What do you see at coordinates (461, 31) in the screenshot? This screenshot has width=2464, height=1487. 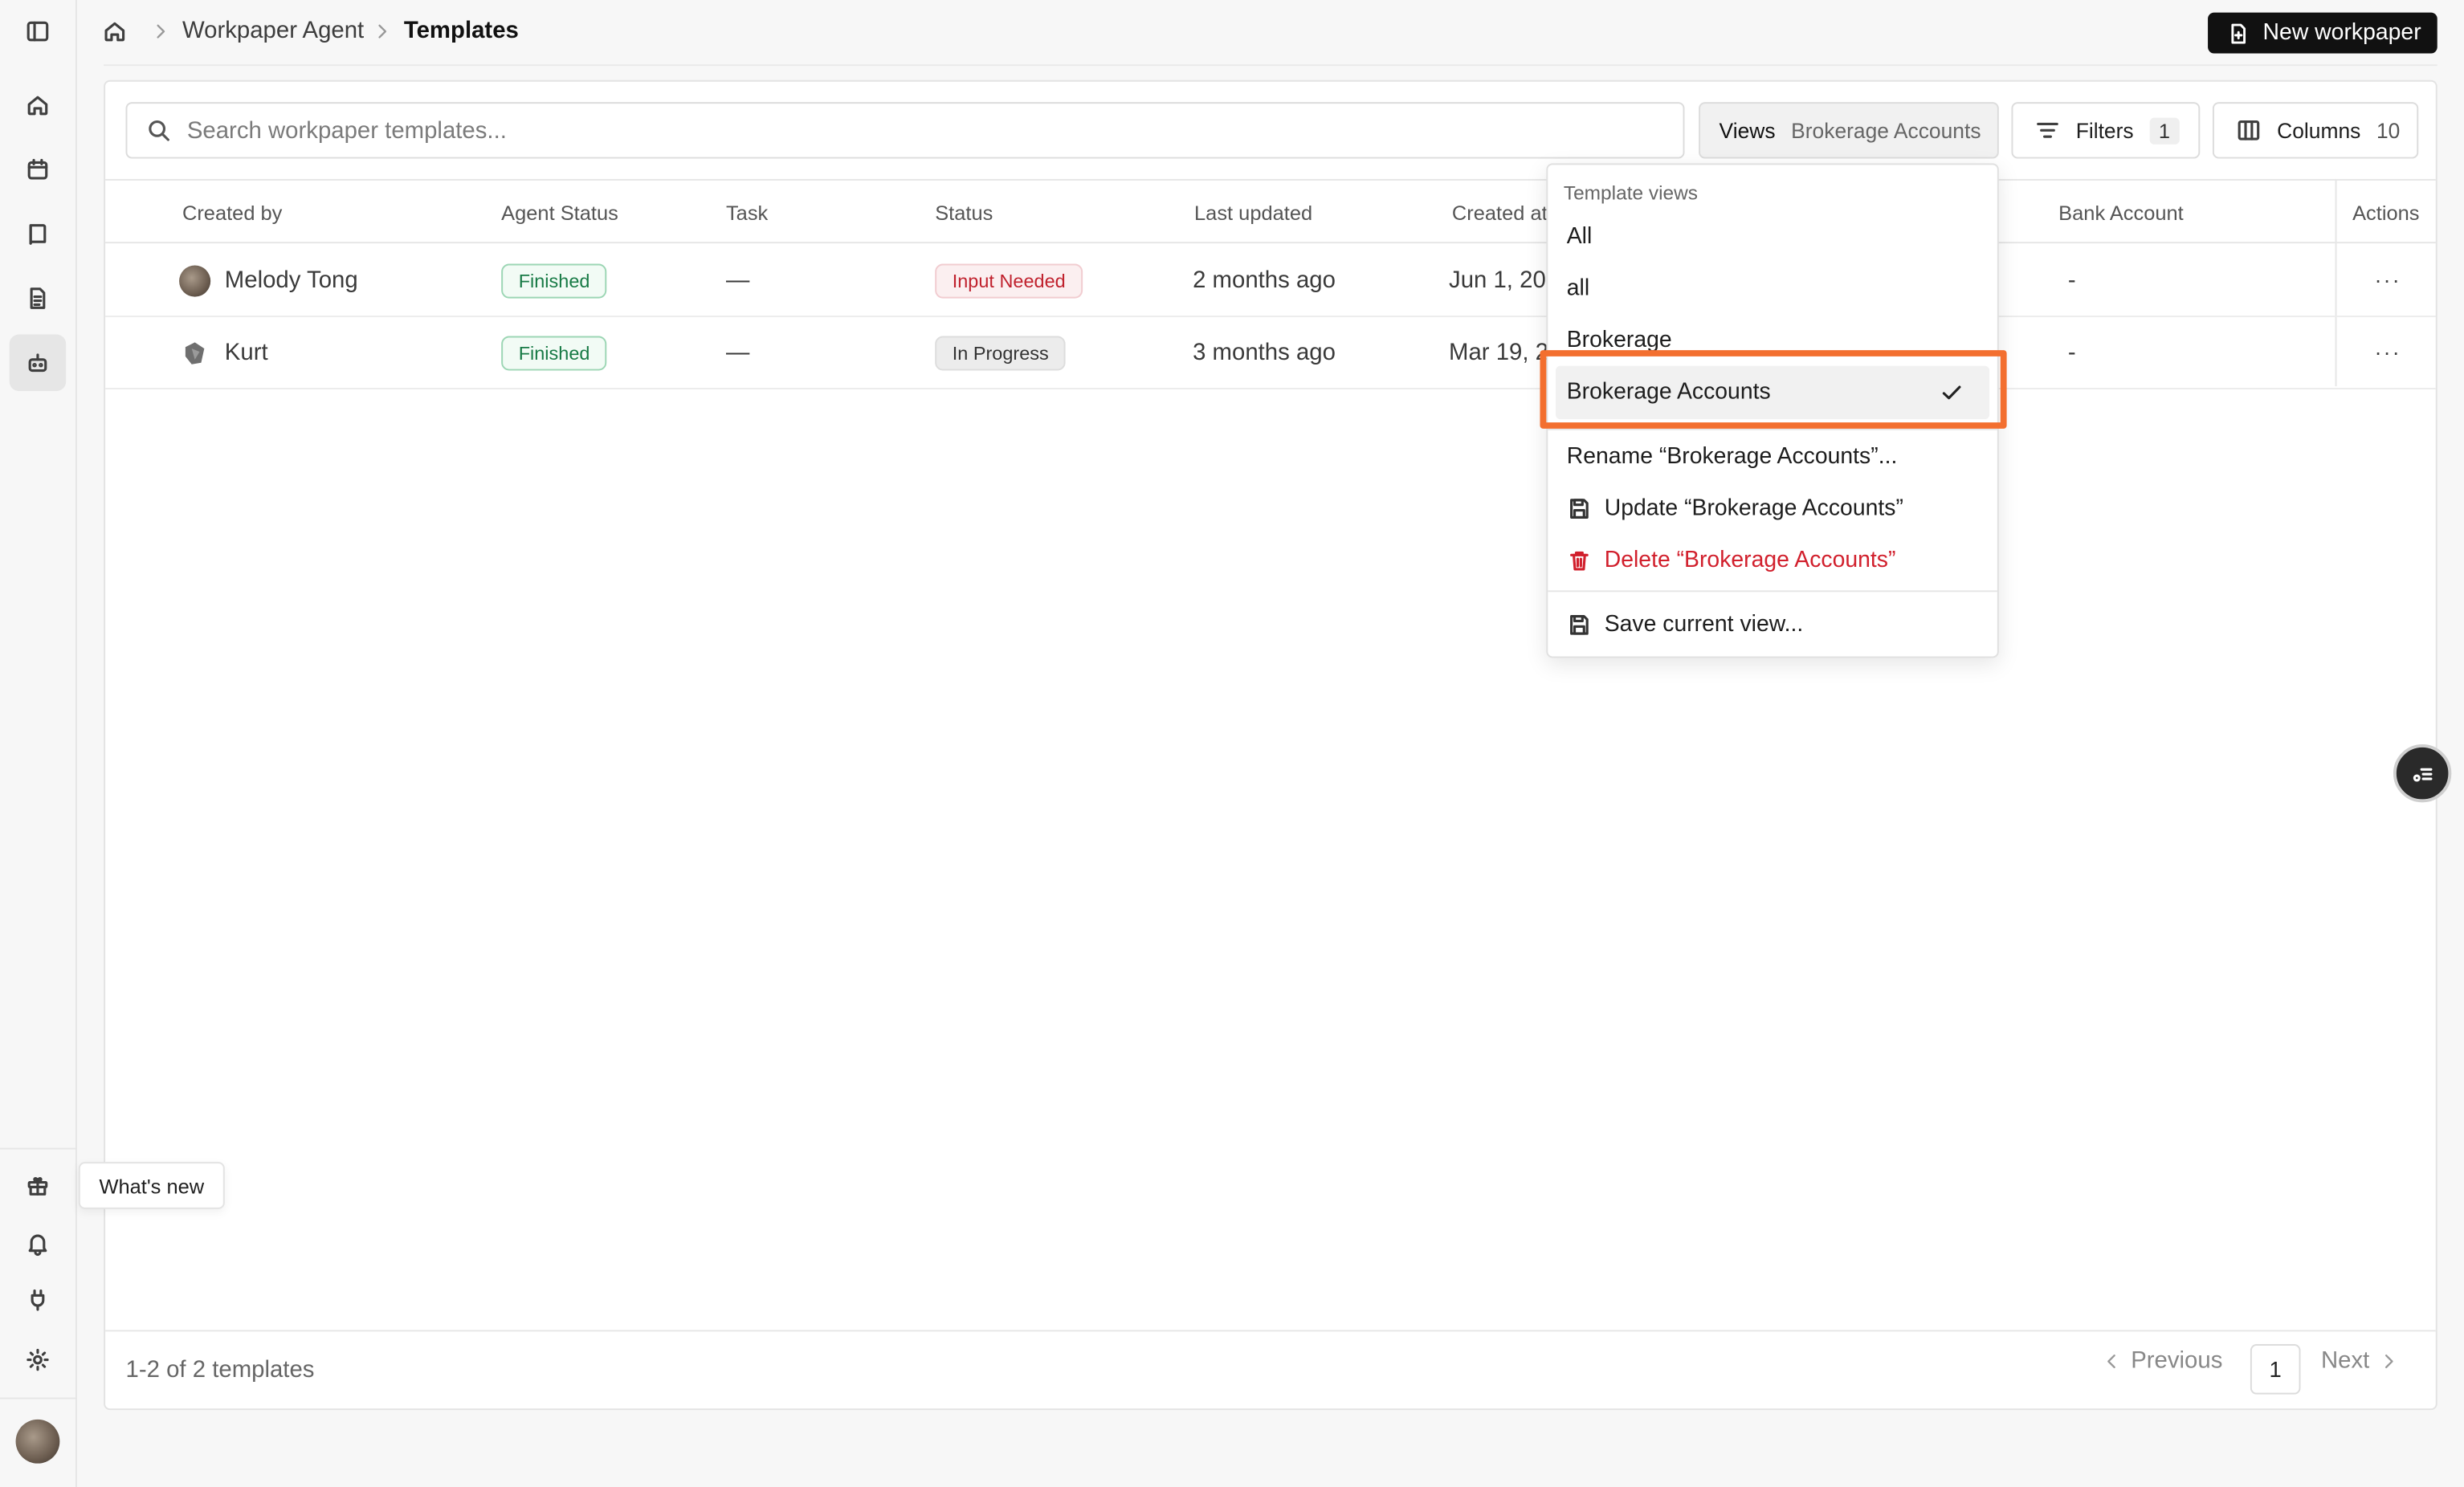 I see `page-title: Templates` at bounding box center [461, 31].